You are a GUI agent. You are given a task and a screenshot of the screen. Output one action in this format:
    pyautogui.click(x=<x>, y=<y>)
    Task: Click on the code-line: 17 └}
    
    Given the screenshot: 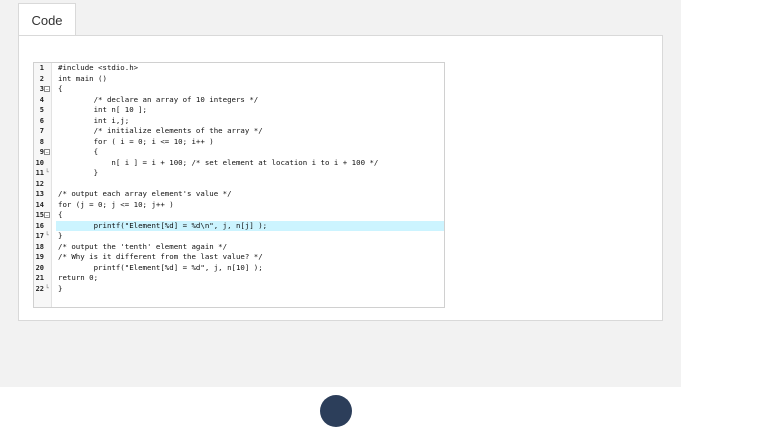 What is the action you would take?
    pyautogui.click(x=239, y=236)
    